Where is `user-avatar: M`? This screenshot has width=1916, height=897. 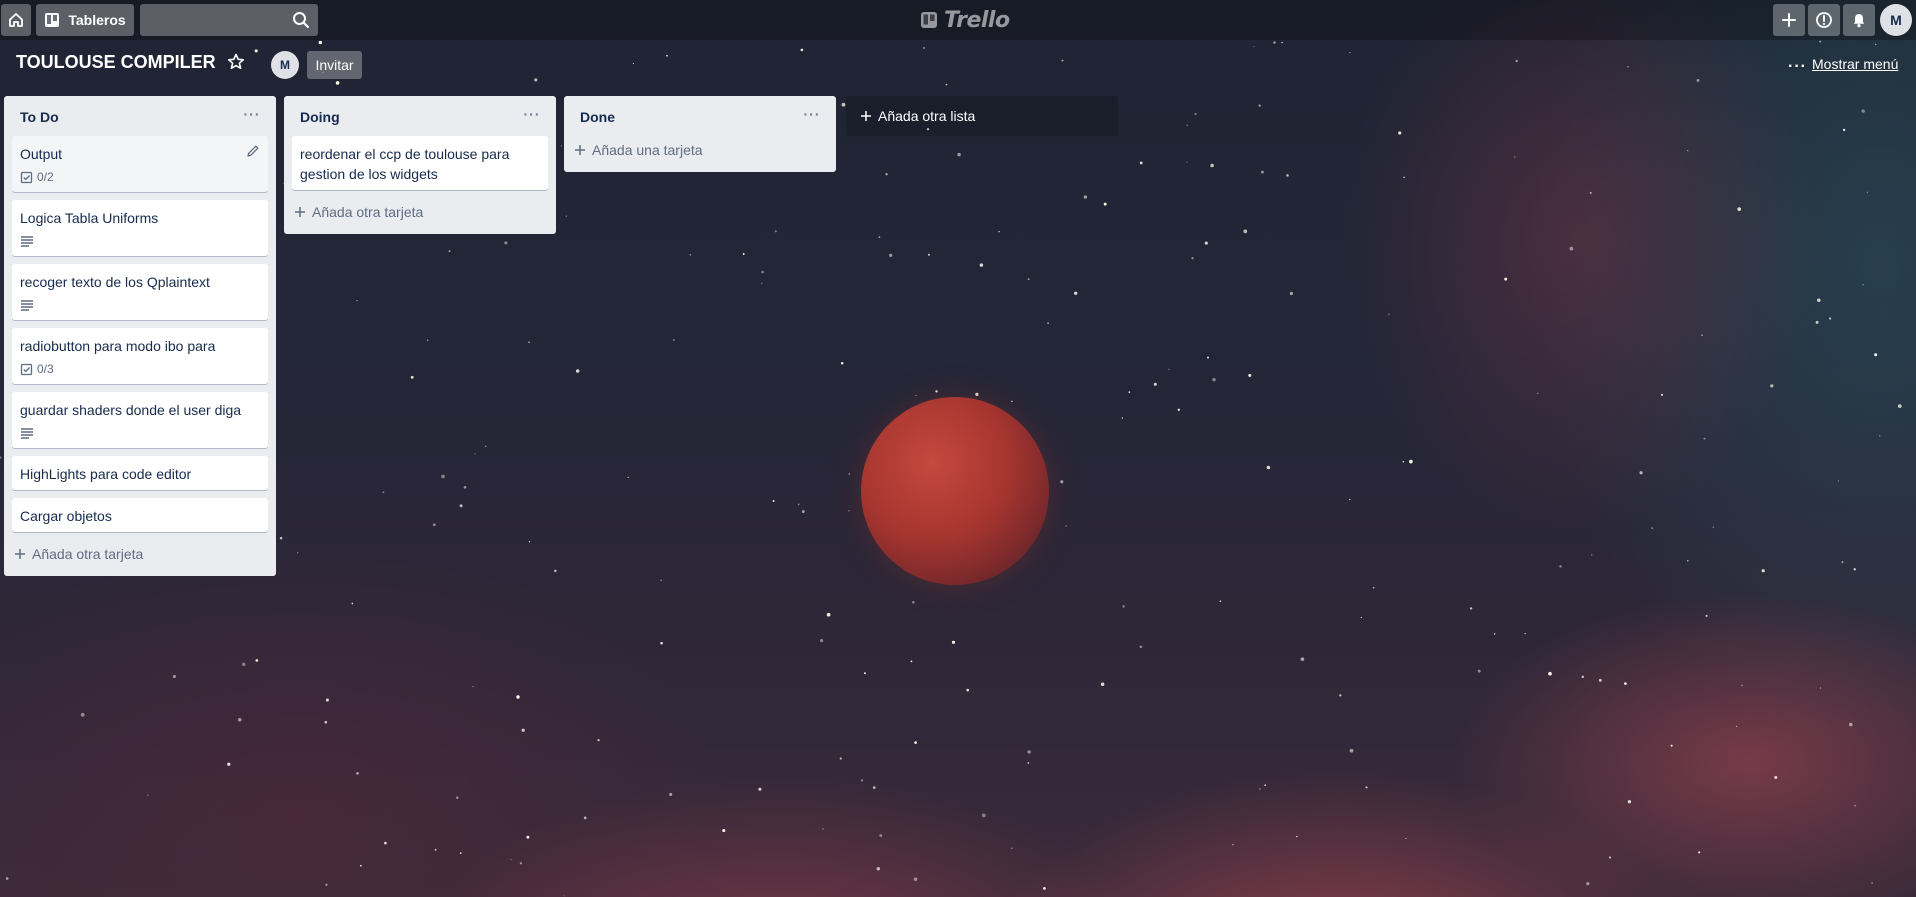
user-avatar: M is located at coordinates (1896, 20).